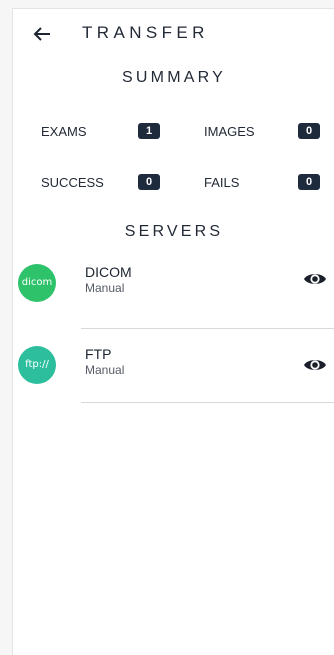 Image resolution: width=334 pixels, height=655 pixels. I want to click on divider, so click(207, 402).